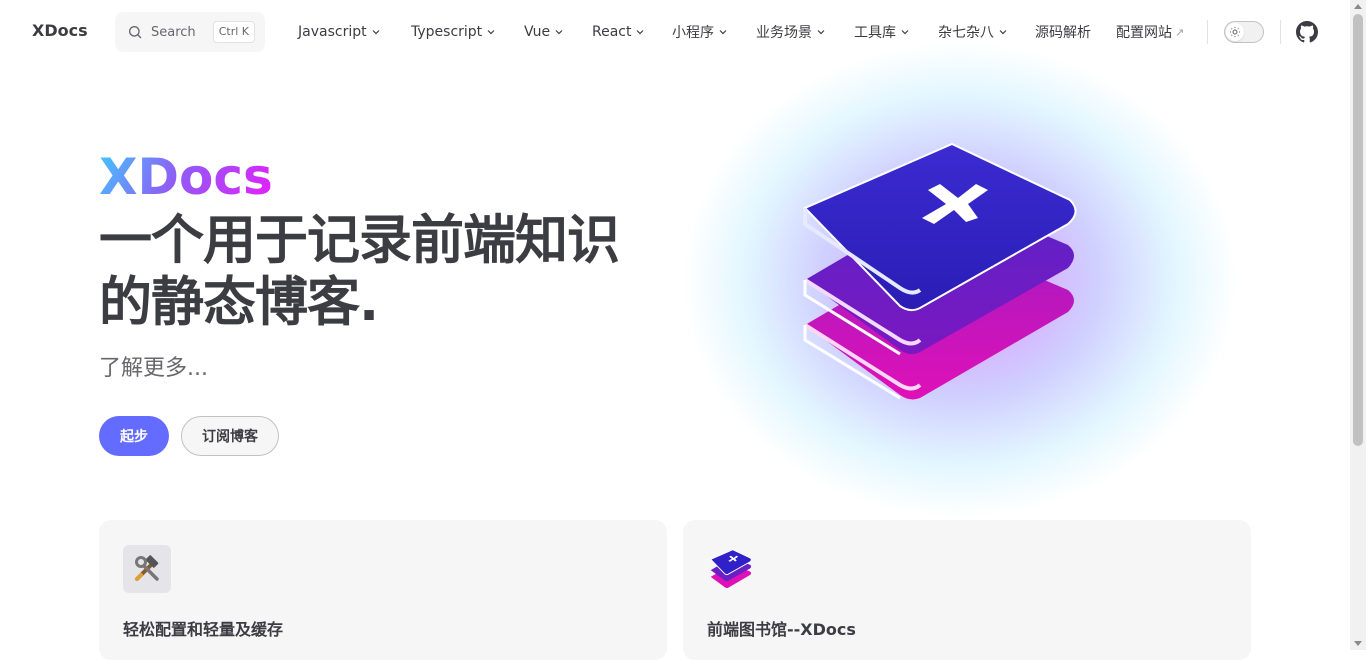 The width and height of the screenshot is (1366, 660). I want to click on book-stack-icon, so click(731, 569).